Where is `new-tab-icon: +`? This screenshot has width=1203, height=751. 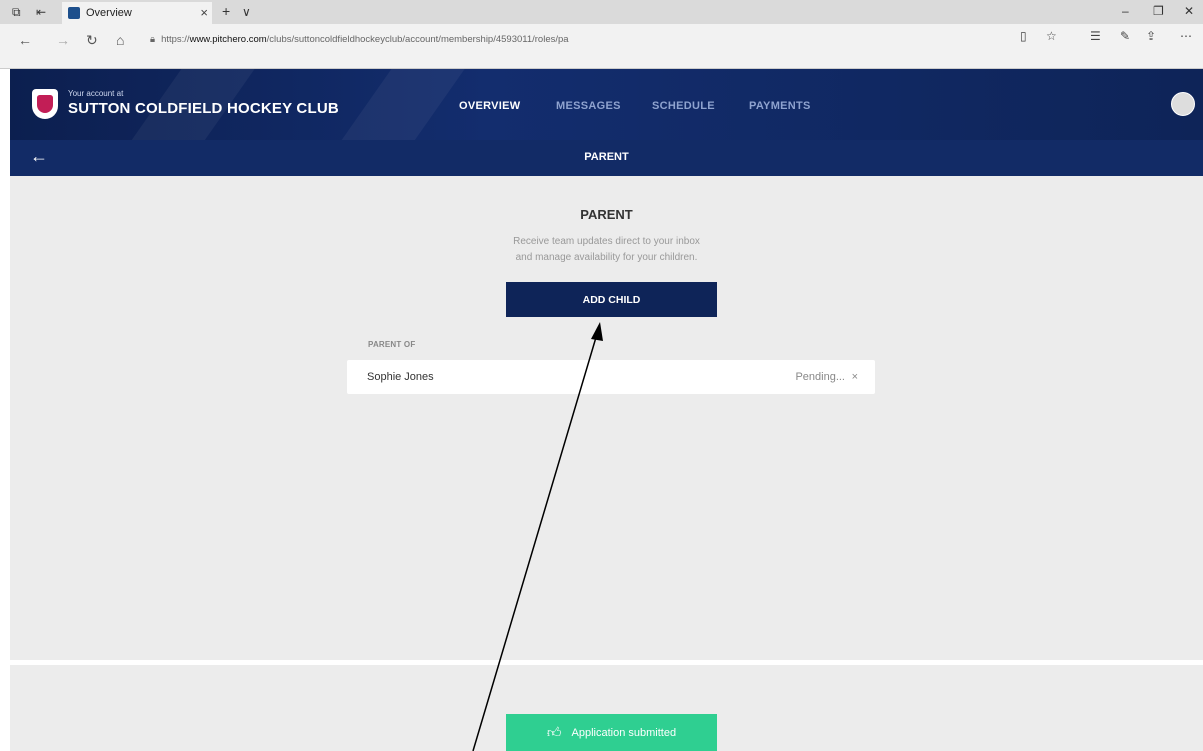 new-tab-icon: + is located at coordinates (226, 11).